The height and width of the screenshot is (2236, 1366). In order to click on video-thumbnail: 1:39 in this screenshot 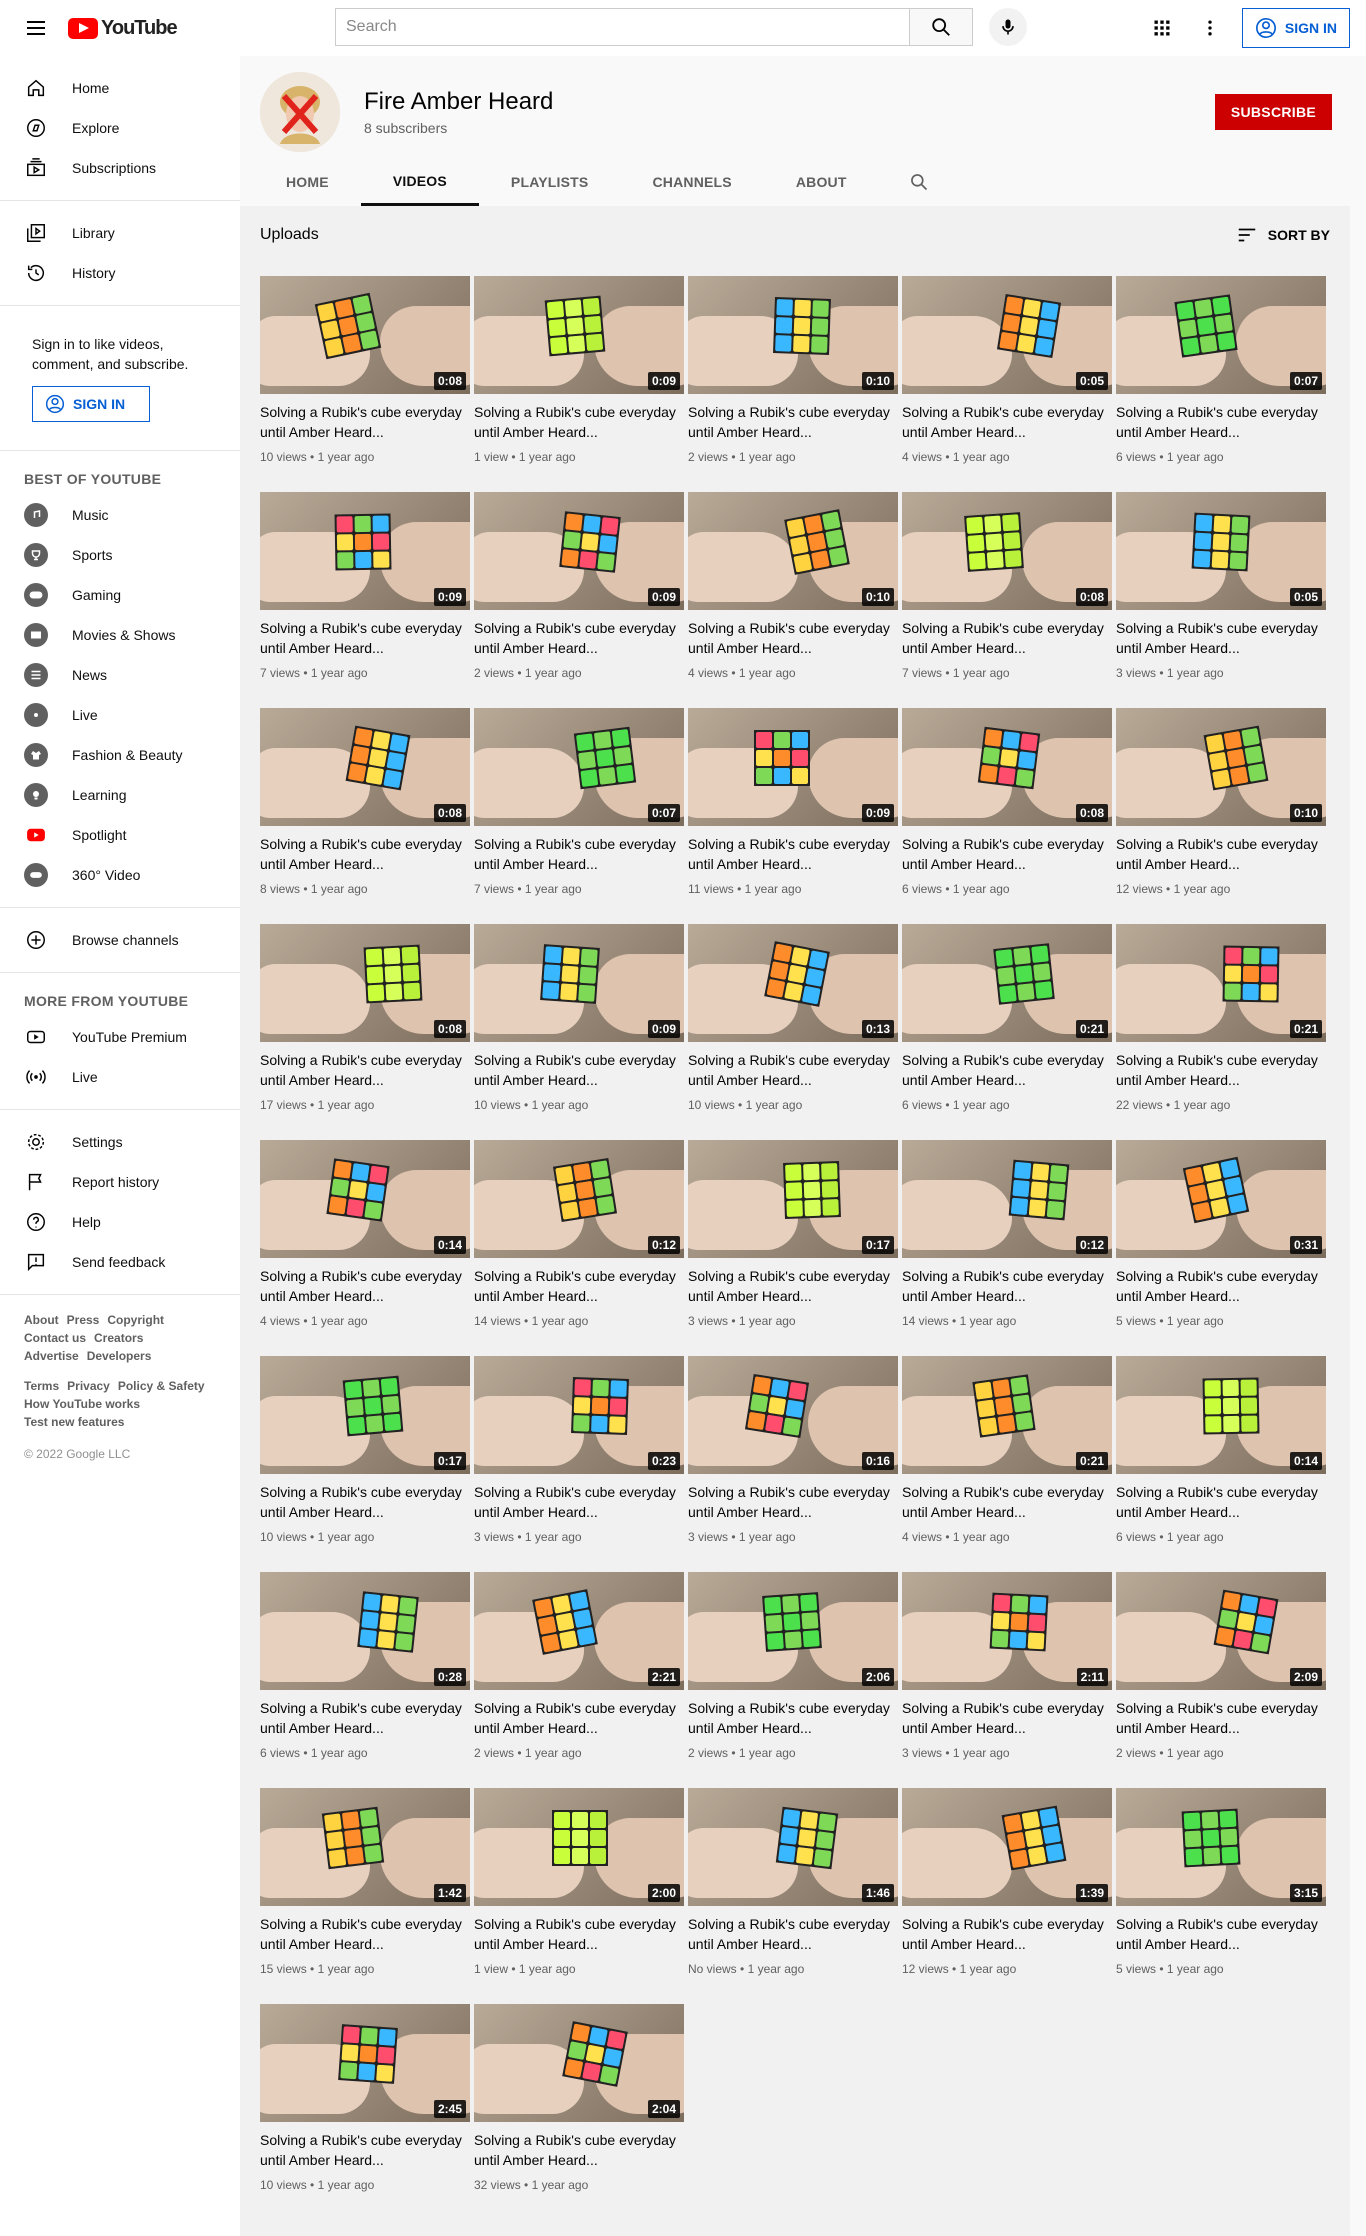, I will do `click(1007, 1847)`.